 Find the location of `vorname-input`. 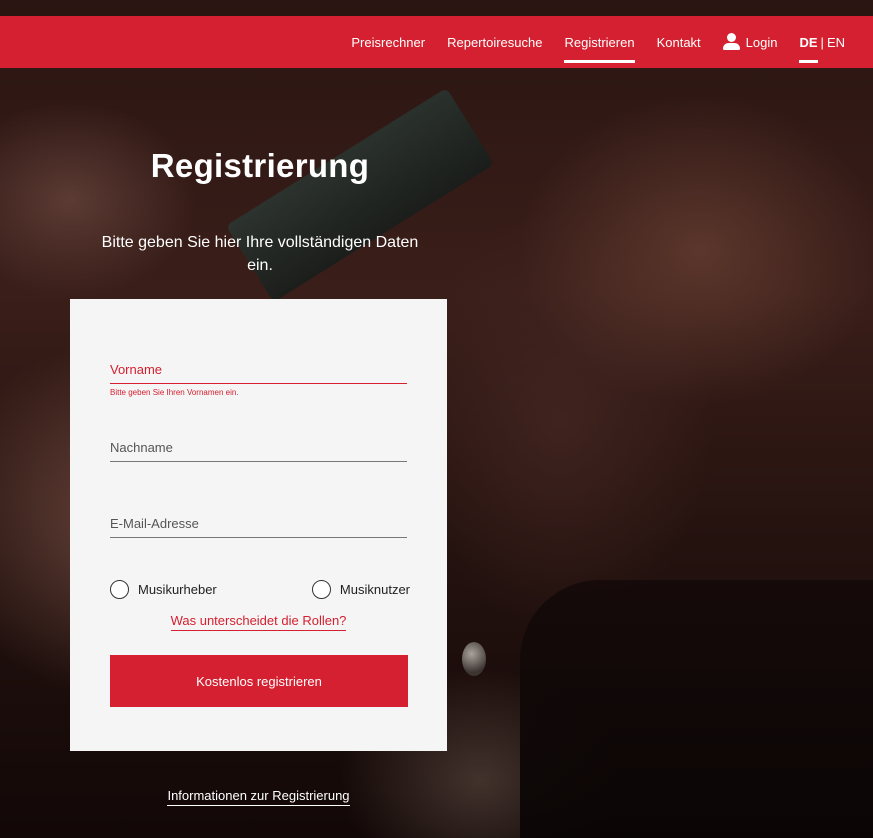

vorname-input is located at coordinates (258, 373).